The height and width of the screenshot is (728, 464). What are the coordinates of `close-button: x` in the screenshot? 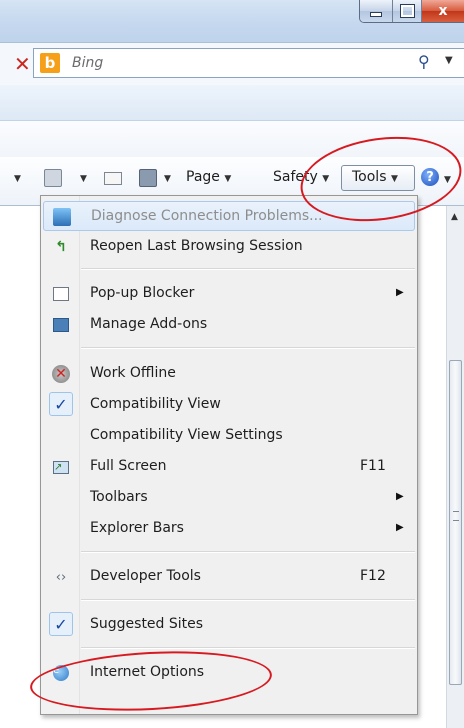 It's located at (443, 11).